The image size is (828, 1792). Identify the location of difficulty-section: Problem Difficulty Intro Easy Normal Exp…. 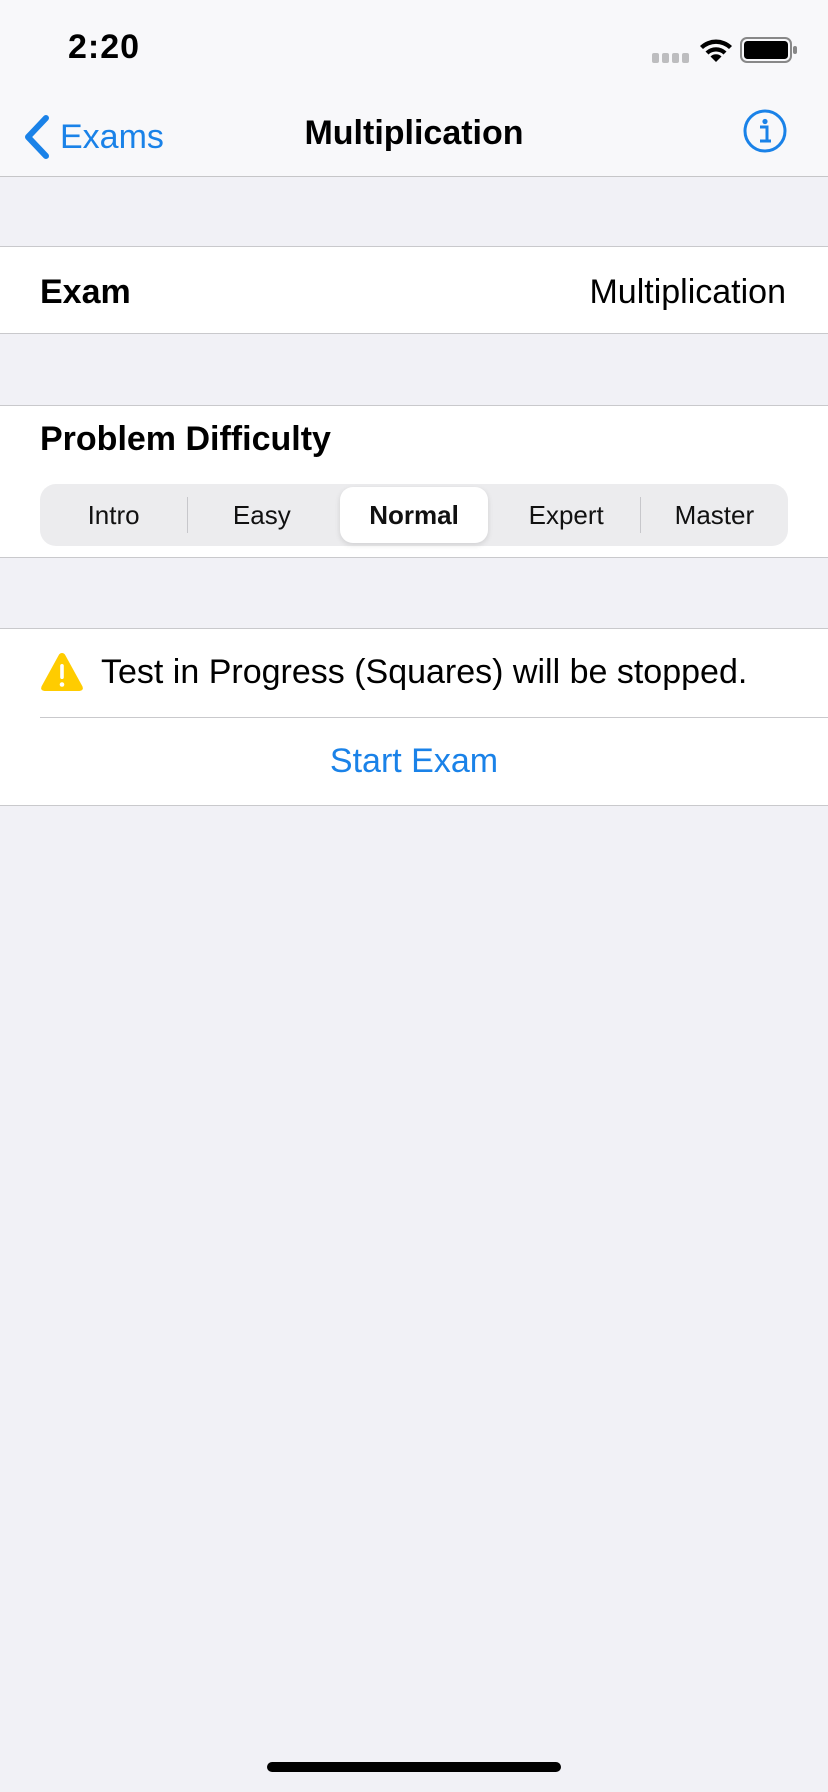
(414, 481).